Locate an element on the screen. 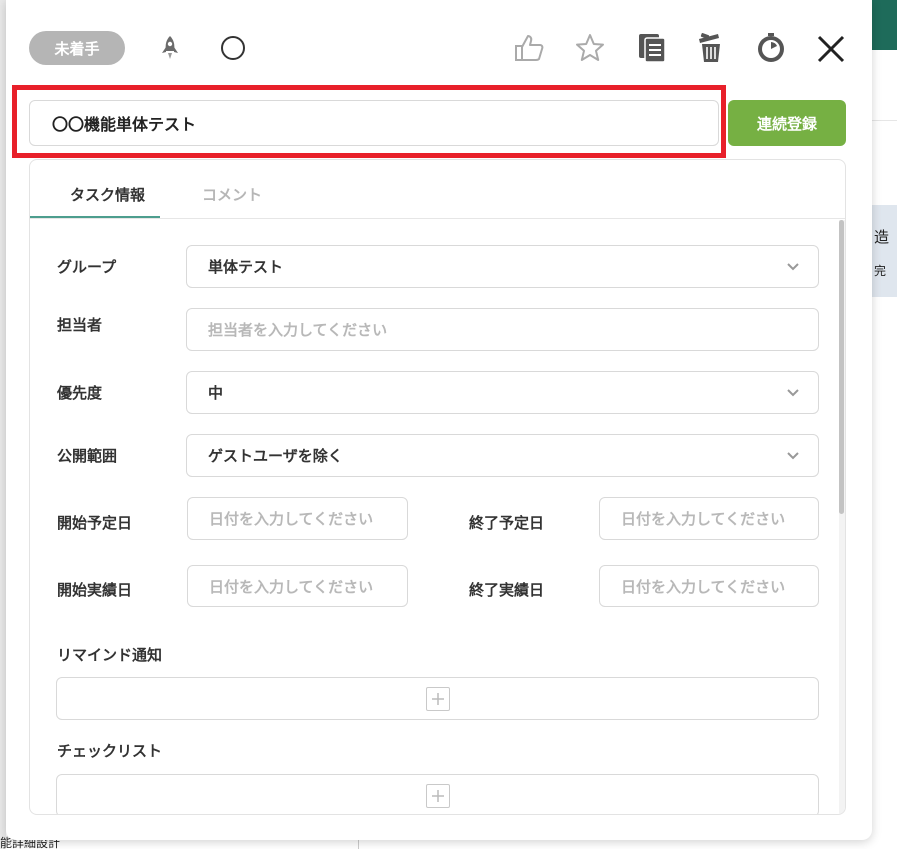 This screenshot has width=897, height=849. planned-end-date-input: 日付を入力してください is located at coordinates (709, 518).